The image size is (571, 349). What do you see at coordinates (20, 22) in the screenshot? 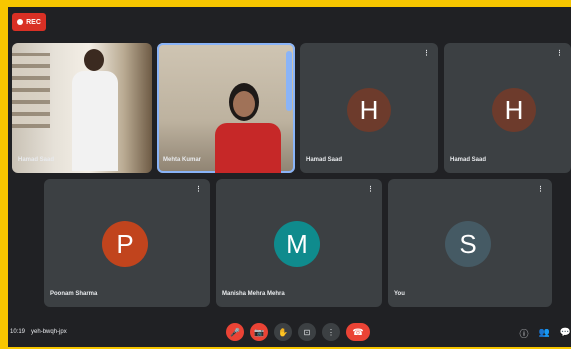
I see `record-dot-icon` at bounding box center [20, 22].